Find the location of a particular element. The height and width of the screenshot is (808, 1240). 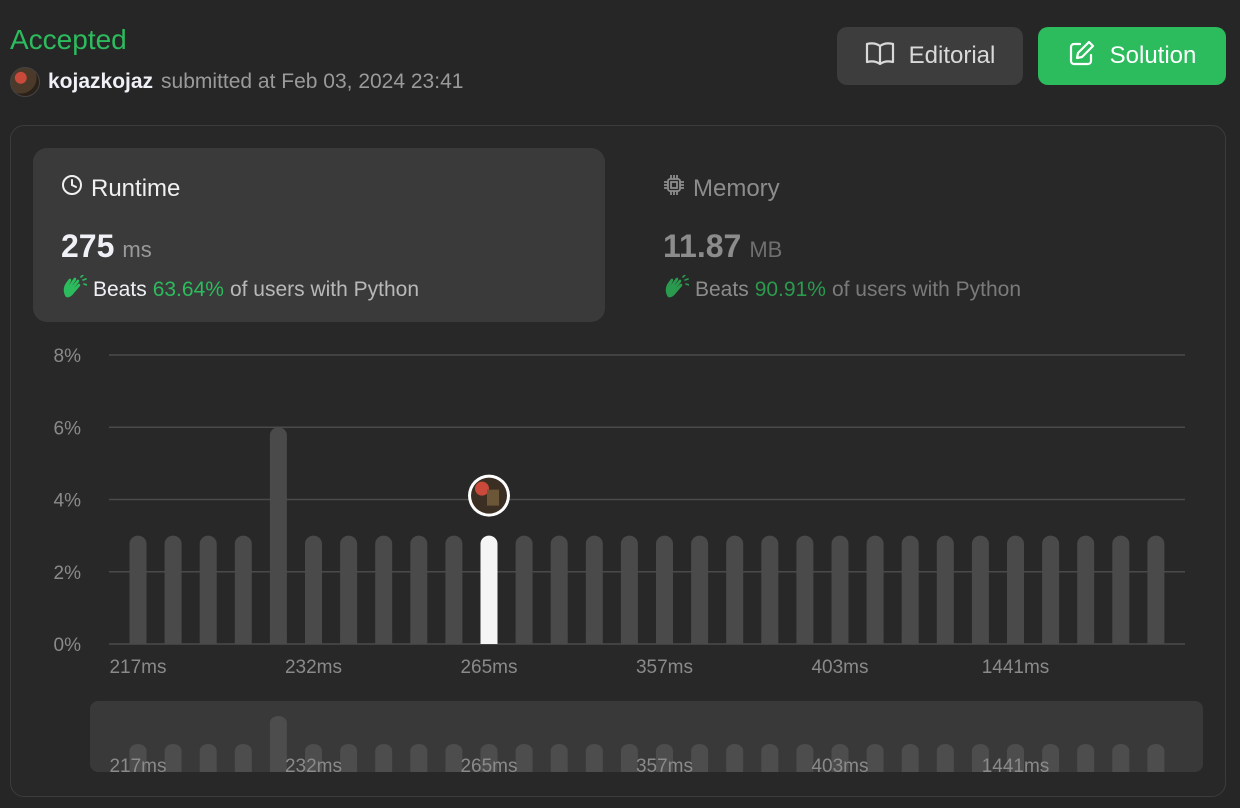

x-tick-label: 265ms is located at coordinates (488, 667).